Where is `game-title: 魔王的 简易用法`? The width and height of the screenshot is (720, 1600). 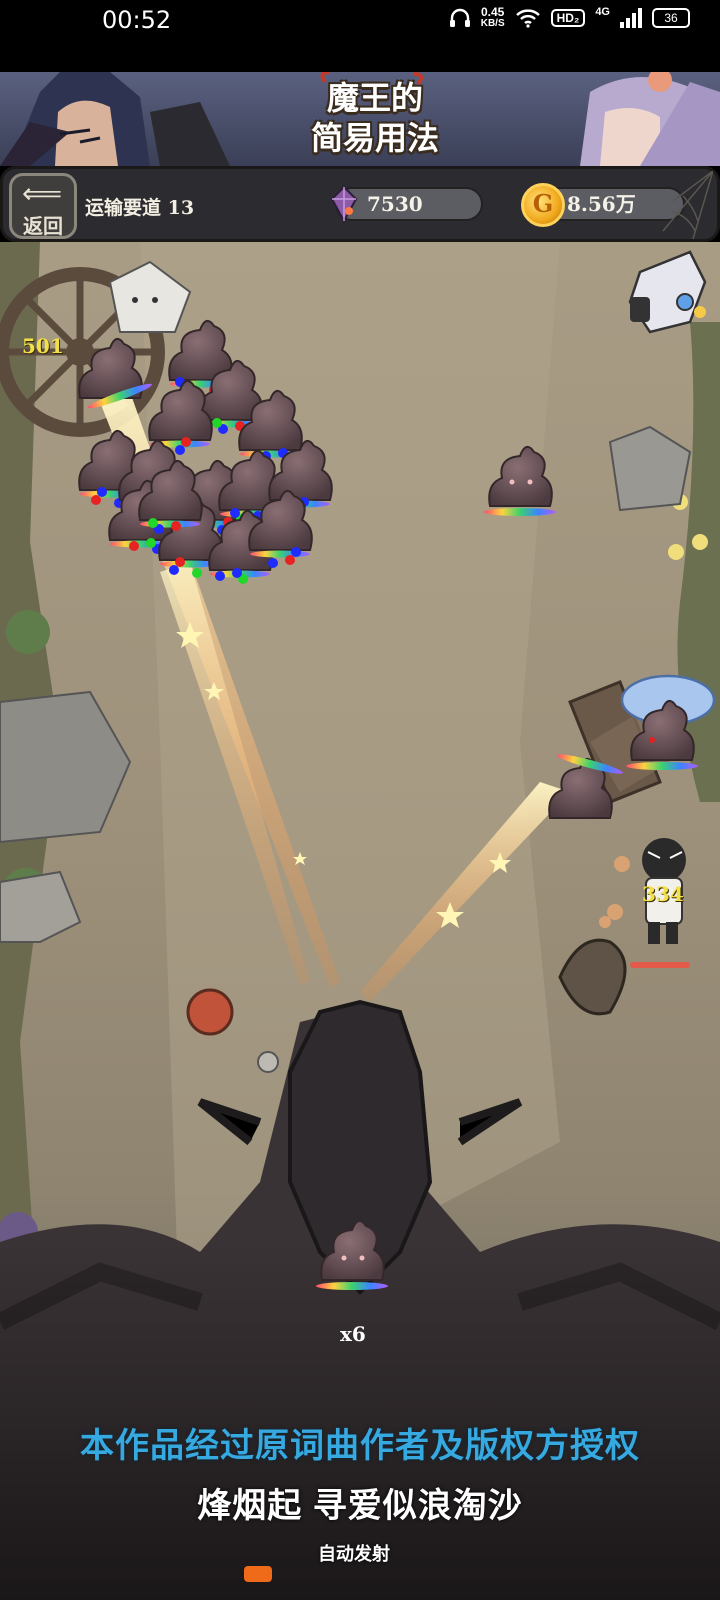
game-title: 魔王的 简易用法 is located at coordinates (375, 118).